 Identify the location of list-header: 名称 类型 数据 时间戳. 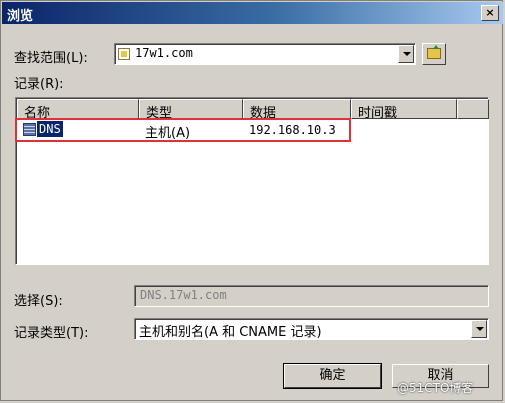
(253, 110).